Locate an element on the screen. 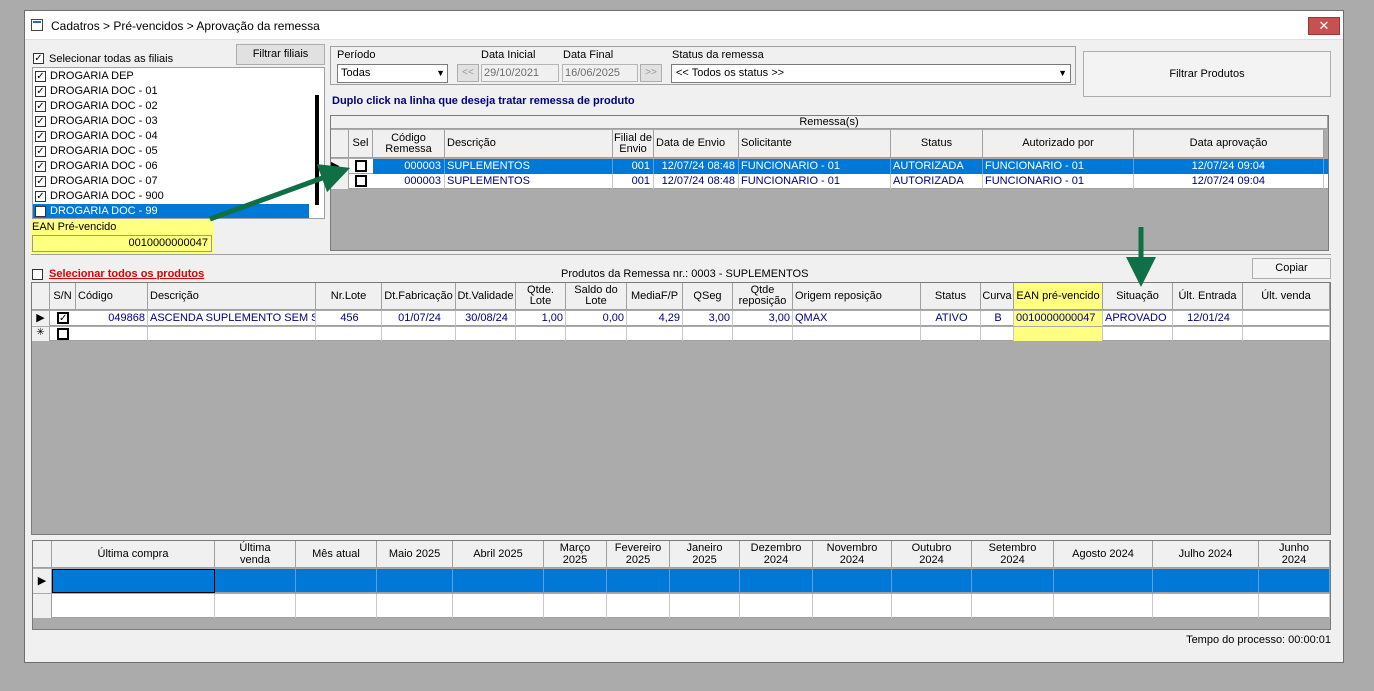  arrow-to-sel-checkbox is located at coordinates (280, 193).